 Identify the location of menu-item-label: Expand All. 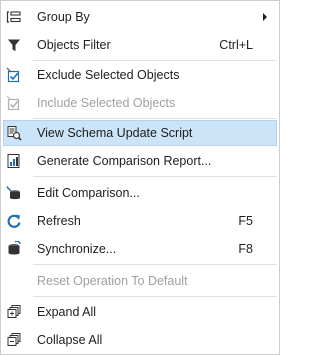
(67, 312).